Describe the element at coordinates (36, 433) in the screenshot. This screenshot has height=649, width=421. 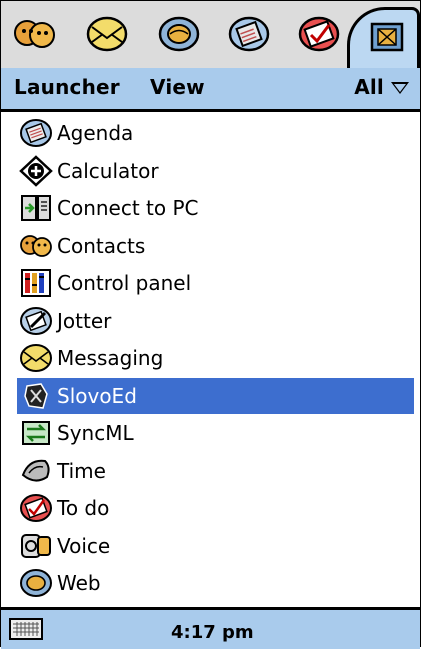
I see `syncml-icon` at that location.